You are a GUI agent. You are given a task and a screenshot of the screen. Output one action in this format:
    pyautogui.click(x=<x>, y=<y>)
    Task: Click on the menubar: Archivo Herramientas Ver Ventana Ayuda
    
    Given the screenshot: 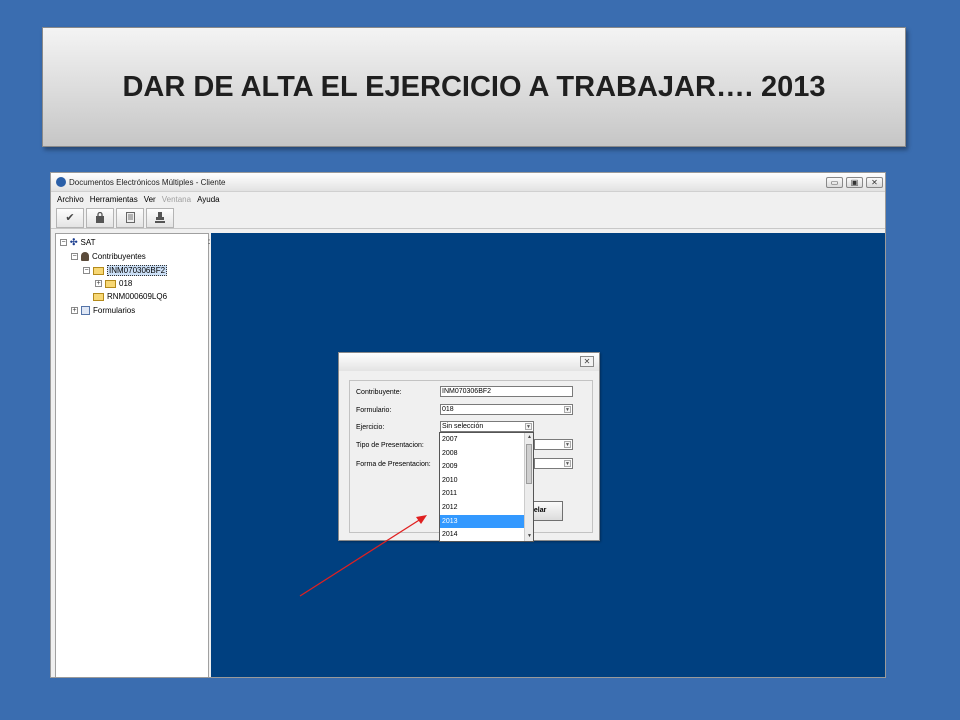 What is the action you would take?
    pyautogui.click(x=468, y=199)
    